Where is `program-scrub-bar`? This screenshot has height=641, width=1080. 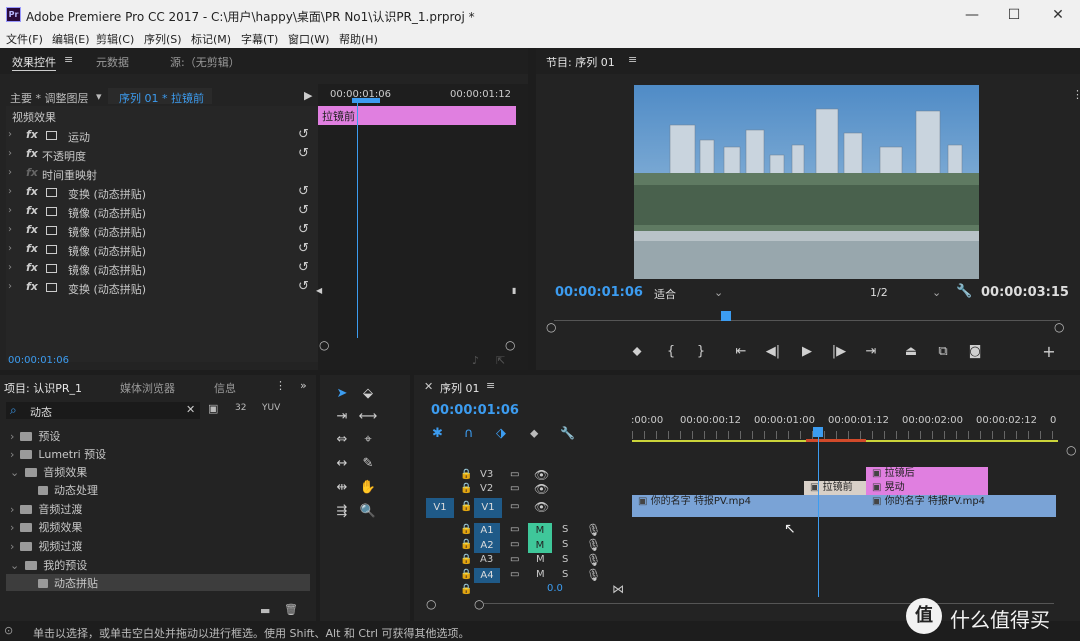
program-scrub-bar is located at coordinates (807, 320).